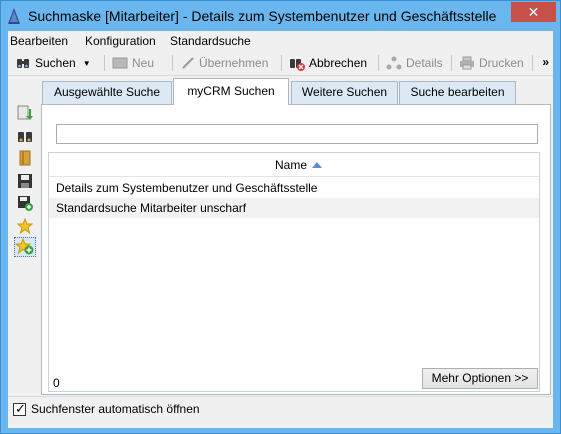 The image size is (561, 434). I want to click on print-button-label: Drucken, so click(501, 63).